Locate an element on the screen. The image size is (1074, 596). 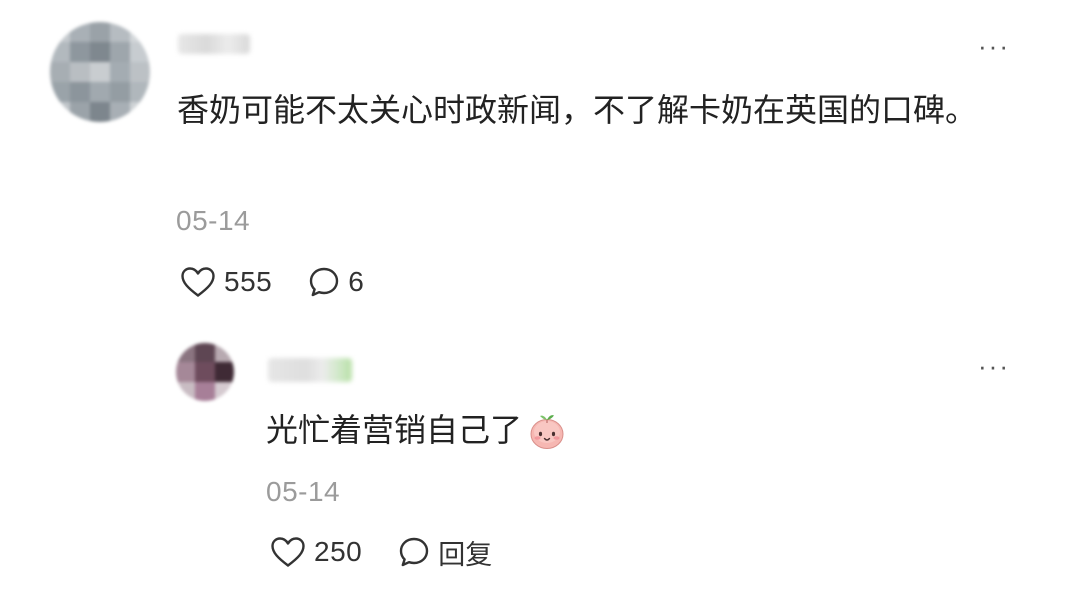
reply-text-row: 光忙着营销自己了 is located at coordinates (616, 430).